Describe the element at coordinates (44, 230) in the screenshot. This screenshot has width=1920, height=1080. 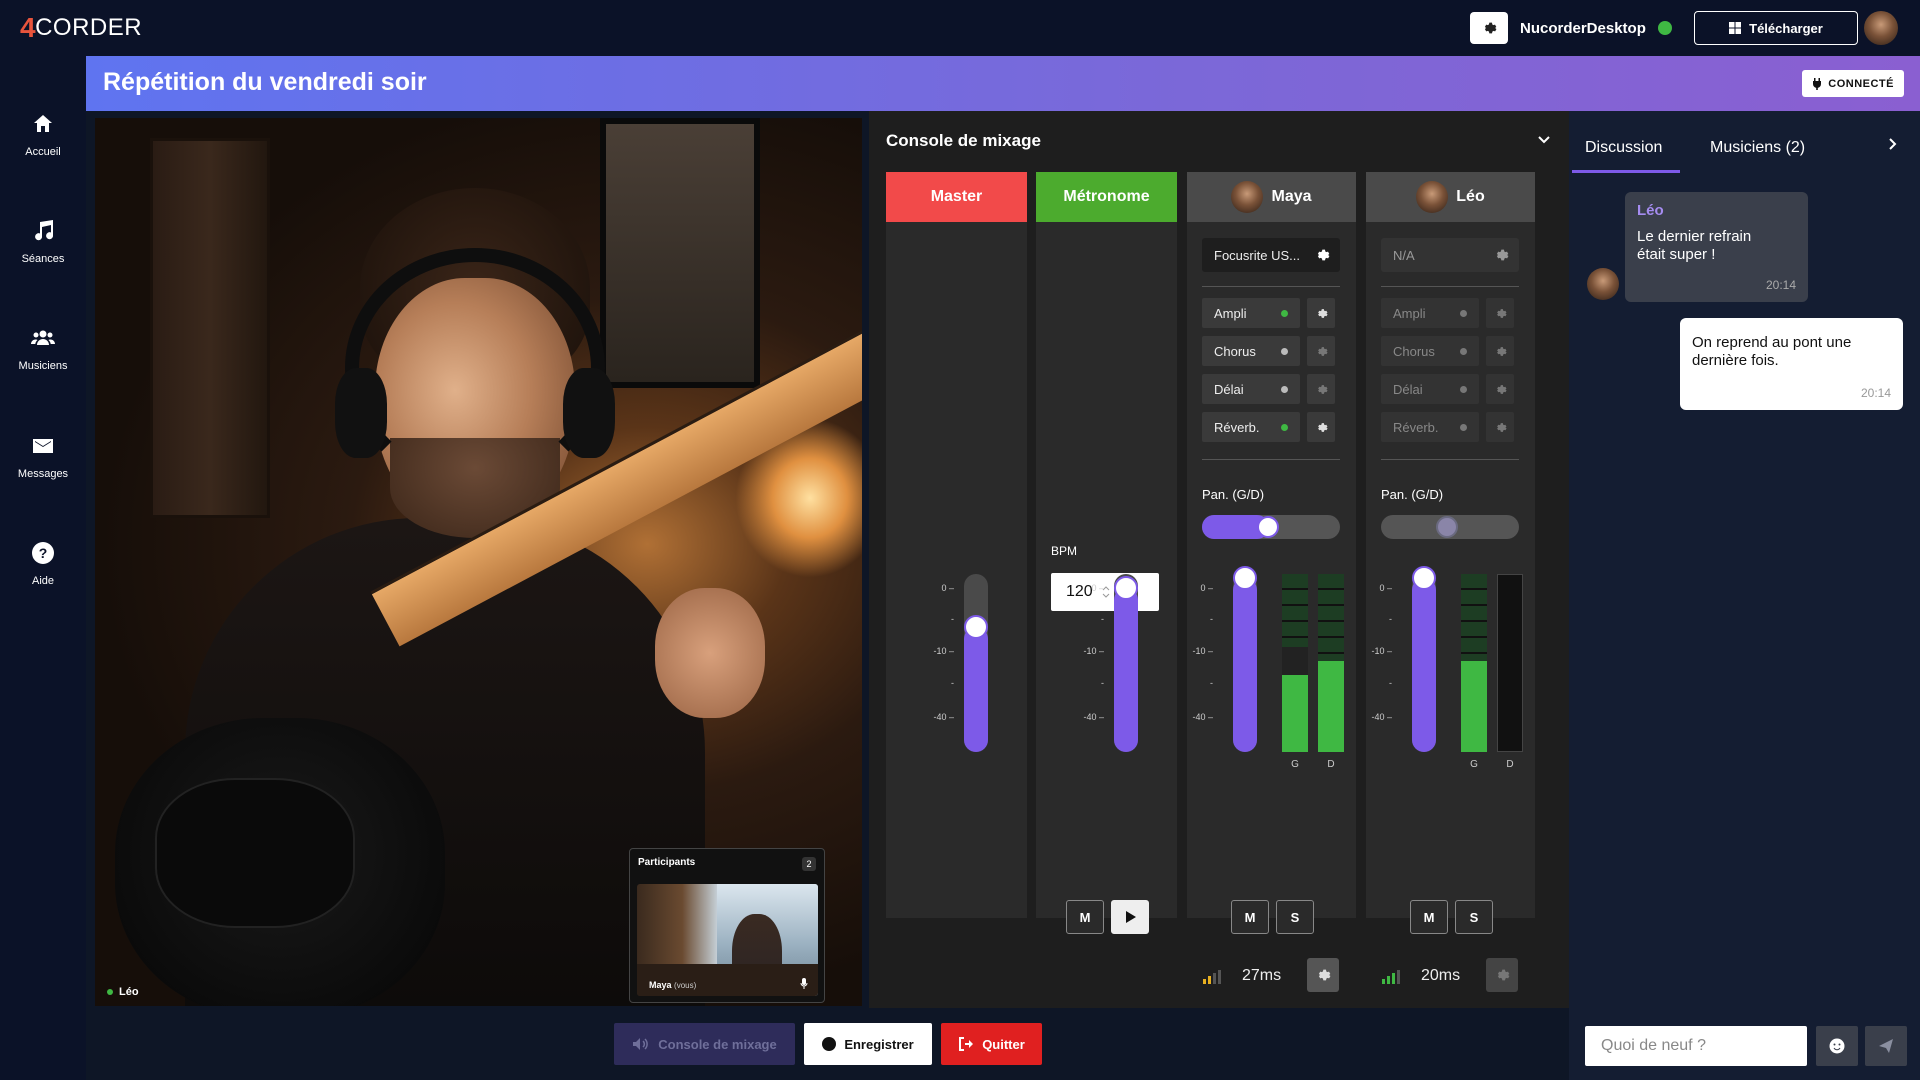
I see `music-note-icon` at that location.